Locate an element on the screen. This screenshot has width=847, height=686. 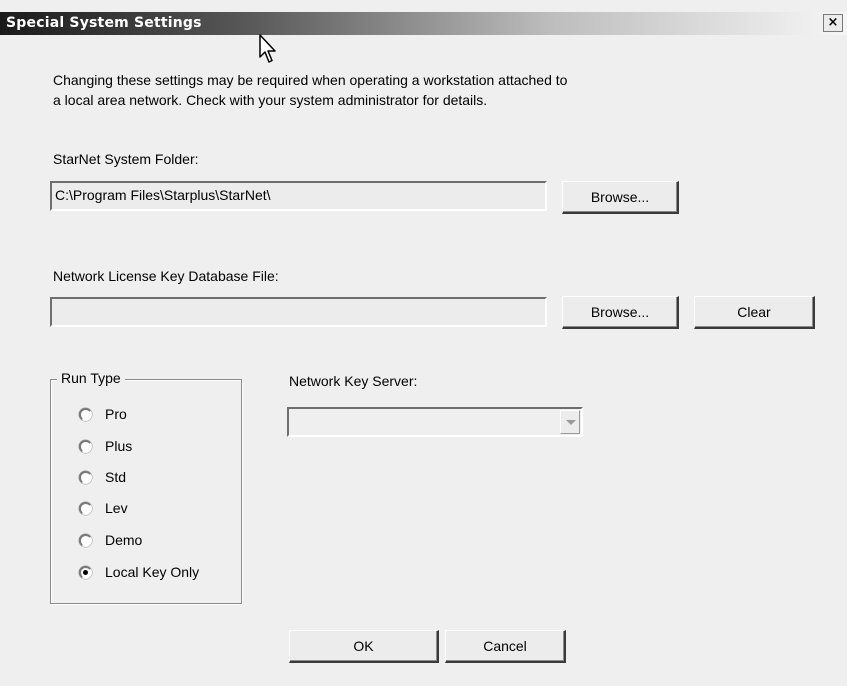
license-file-clear-button: Clear is located at coordinates (754, 312).